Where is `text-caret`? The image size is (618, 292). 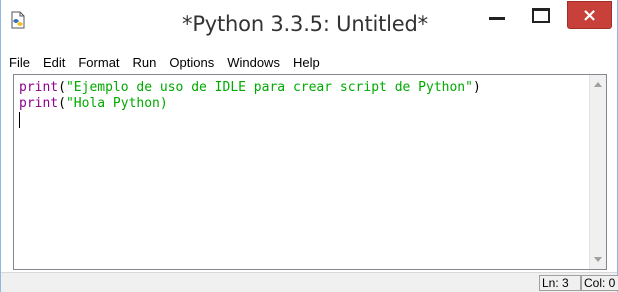
text-caret is located at coordinates (19, 120).